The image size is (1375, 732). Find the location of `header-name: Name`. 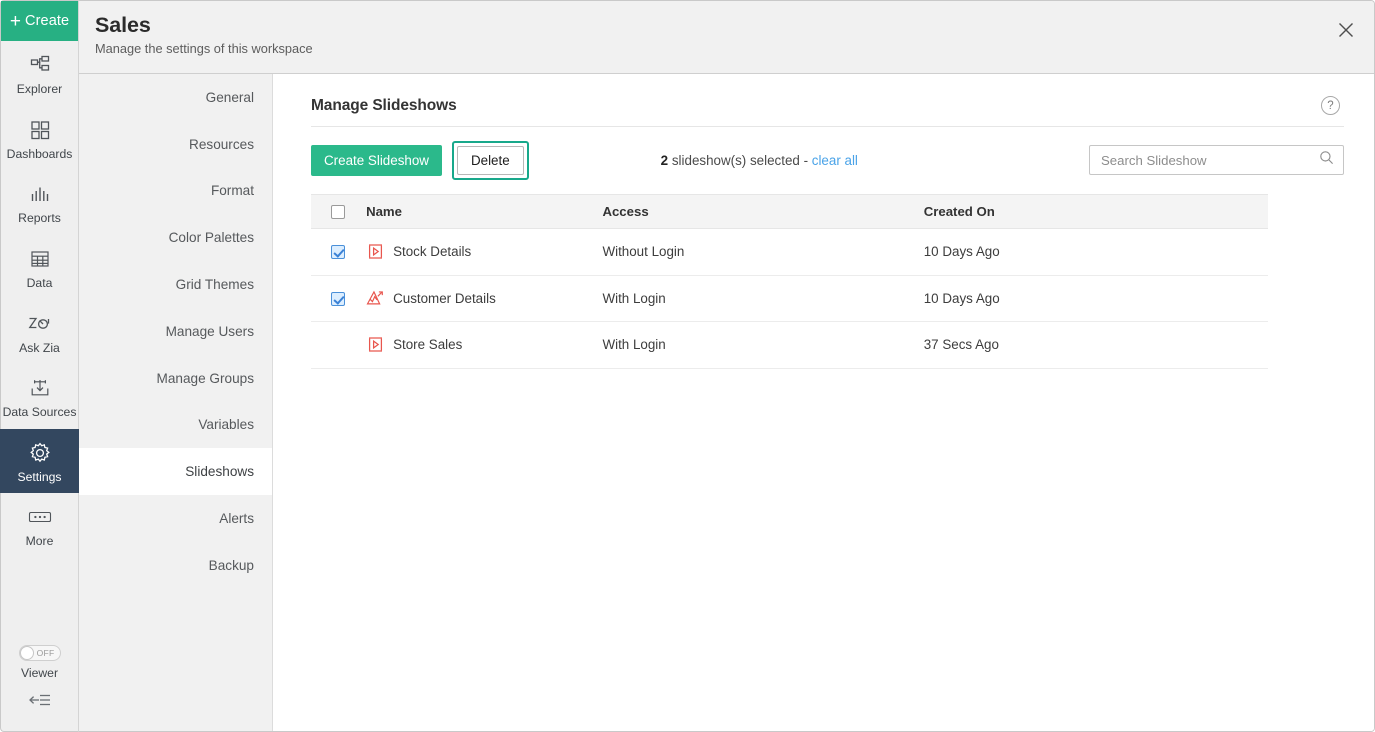

header-name: Name is located at coordinates (484, 211).